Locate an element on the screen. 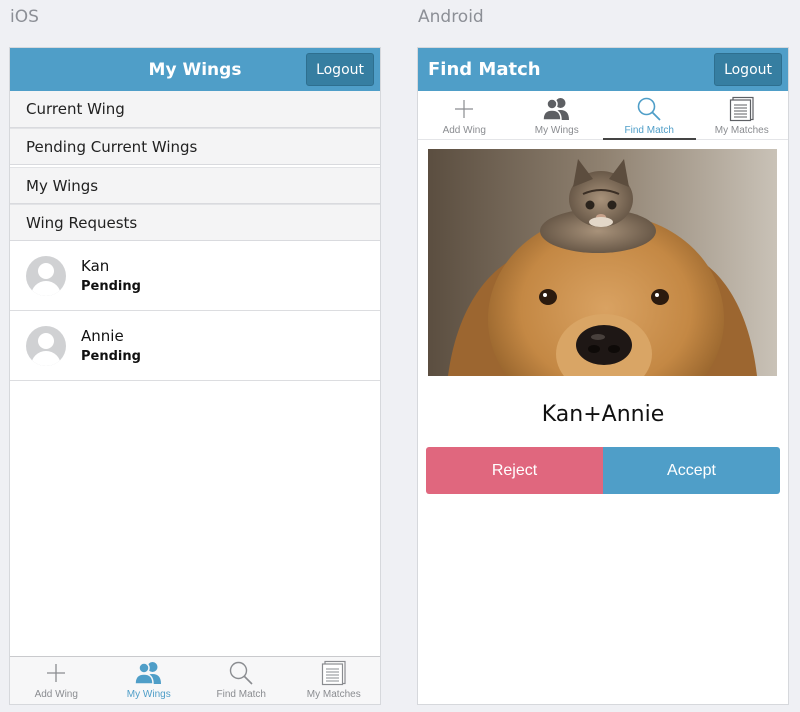 Image resolution: width=800 pixels, height=712 pixels. android-tab-strip: Add Wing My Wings Find Match My Matches is located at coordinates (603, 115).